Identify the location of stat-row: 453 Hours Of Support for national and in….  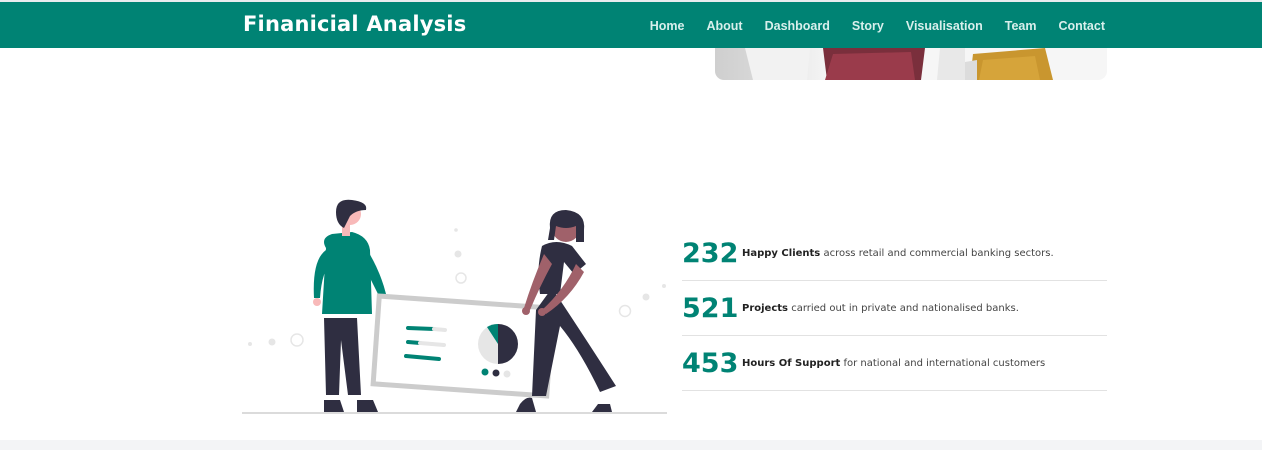
(894, 363).